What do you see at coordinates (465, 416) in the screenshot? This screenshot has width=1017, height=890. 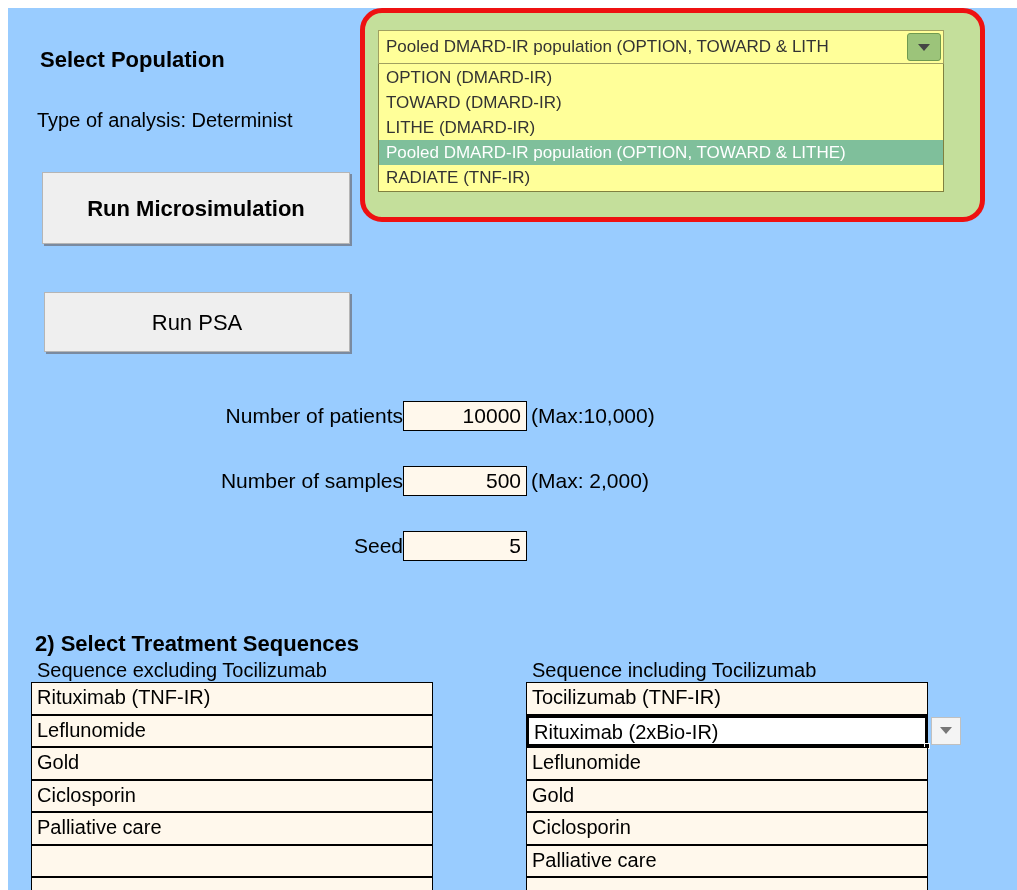 I see `input-field: 10000` at bounding box center [465, 416].